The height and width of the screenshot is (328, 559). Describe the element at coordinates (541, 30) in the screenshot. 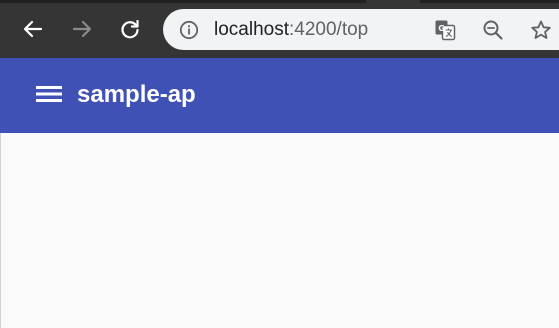

I see `star-icon` at that location.